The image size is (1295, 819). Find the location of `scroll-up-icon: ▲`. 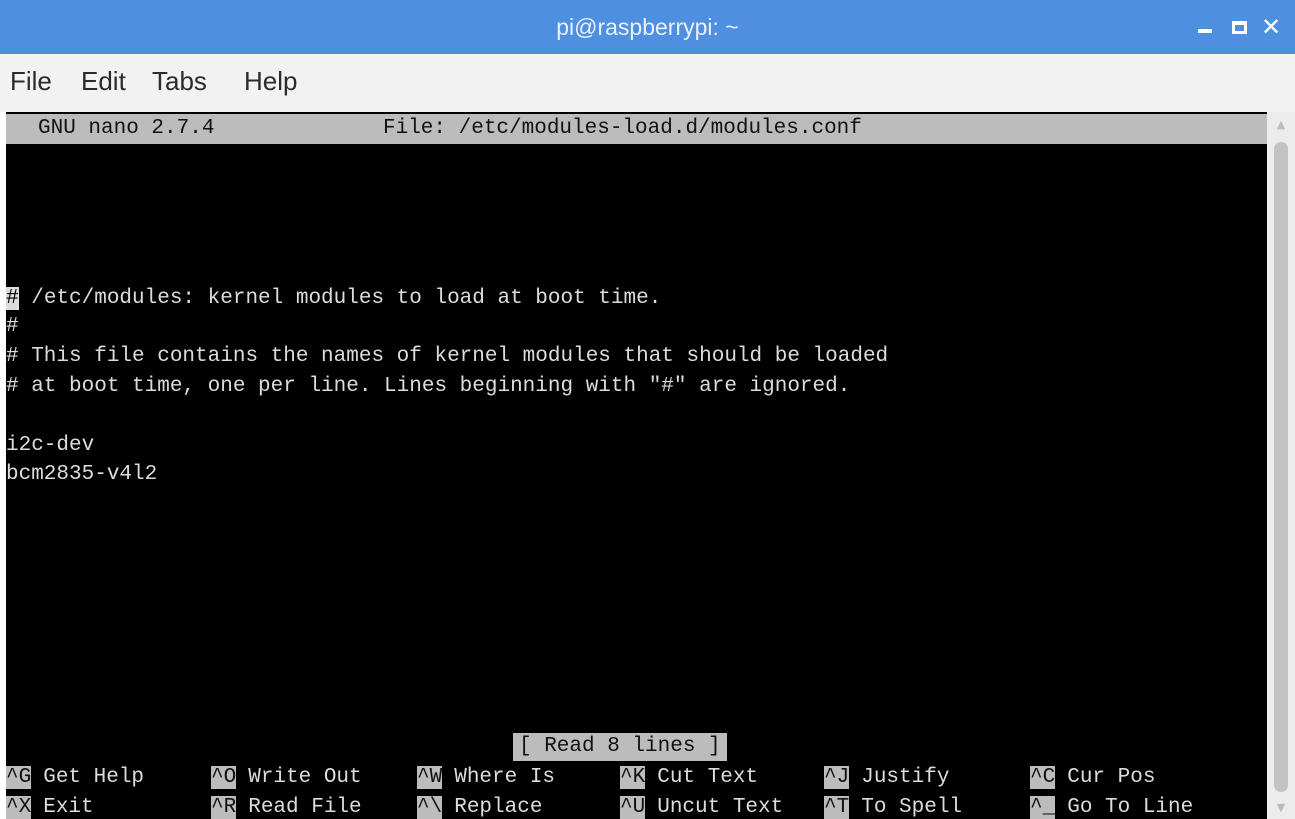

scroll-up-icon: ▲ is located at coordinates (1281, 124).